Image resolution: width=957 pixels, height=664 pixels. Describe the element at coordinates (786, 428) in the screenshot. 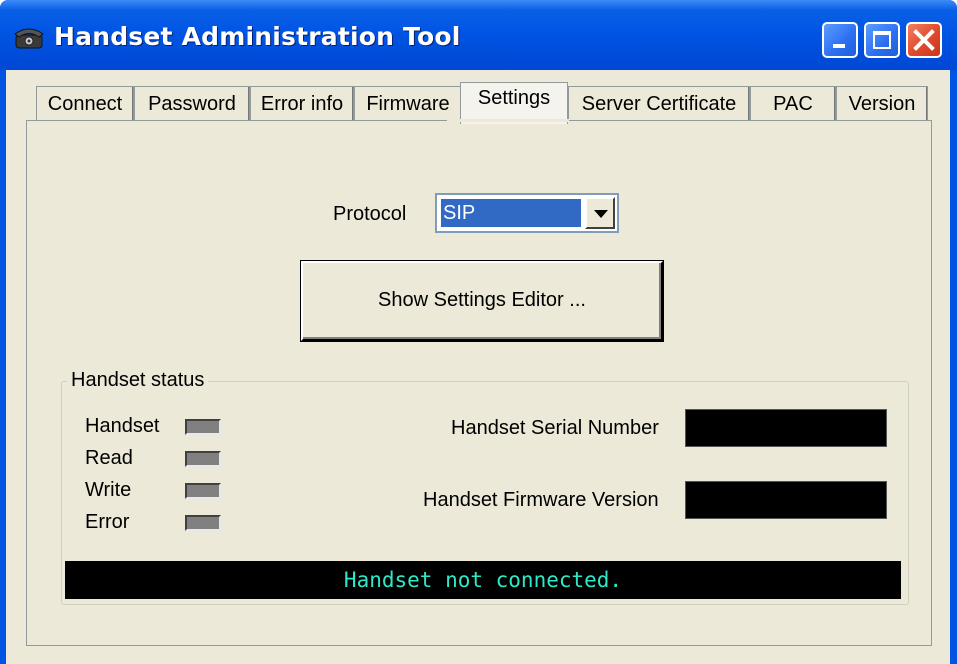

I see `serial-number-field` at that location.